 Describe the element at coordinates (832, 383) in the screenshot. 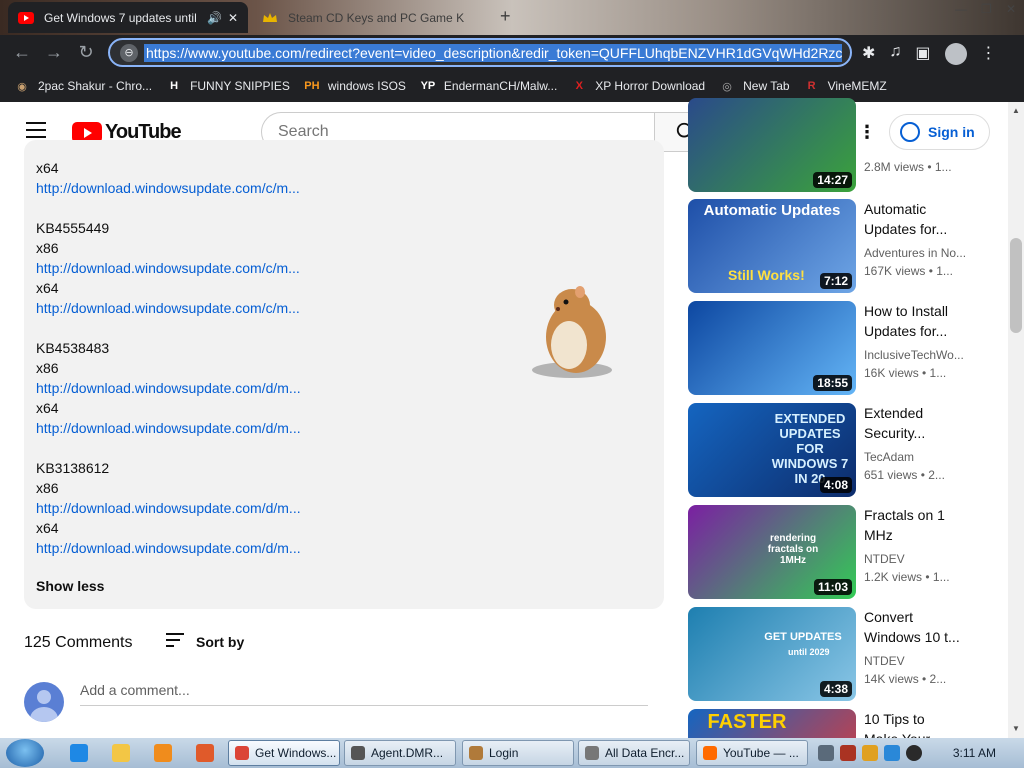

I see `video-duration: 18:55` at that location.